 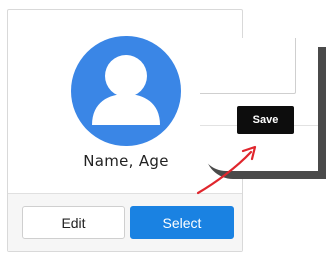 I want to click on select-button: Select, so click(x=182, y=222).